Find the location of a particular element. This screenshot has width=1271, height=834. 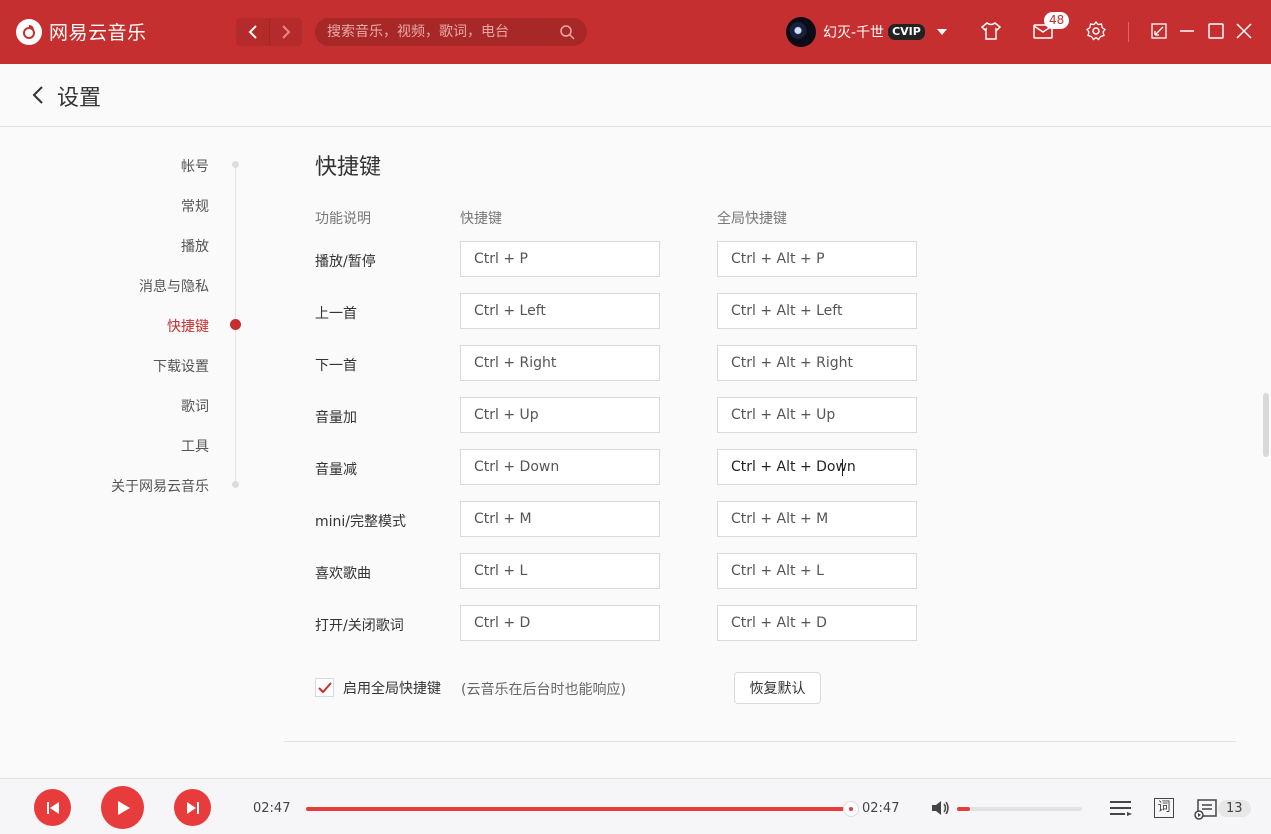

chevron-left-icon is located at coordinates (252, 32).